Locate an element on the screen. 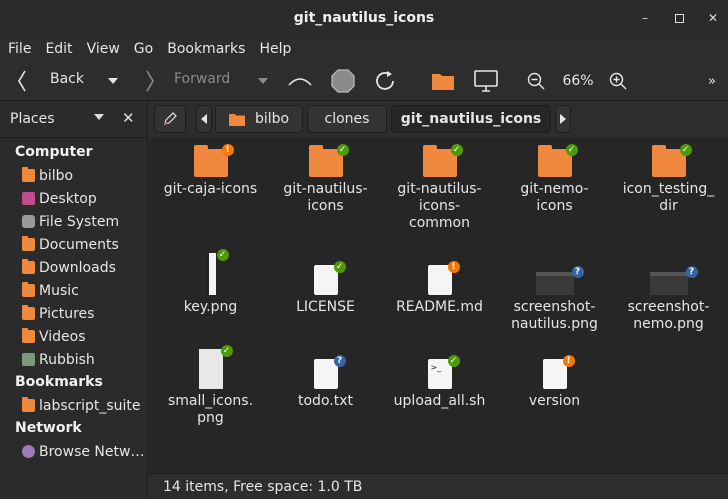  zoom-out-icon is located at coordinates (536, 81).